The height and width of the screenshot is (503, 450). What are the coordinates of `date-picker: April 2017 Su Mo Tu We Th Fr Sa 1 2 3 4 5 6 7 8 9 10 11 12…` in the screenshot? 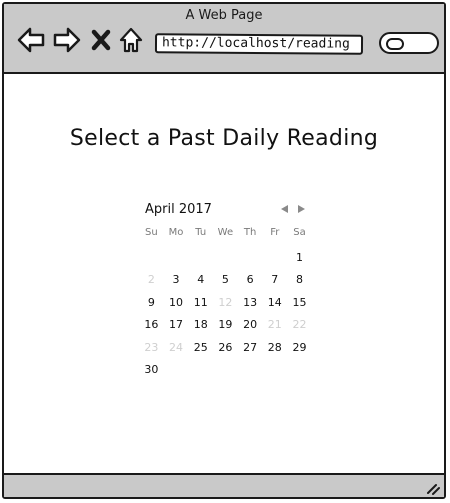 It's located at (229, 292).